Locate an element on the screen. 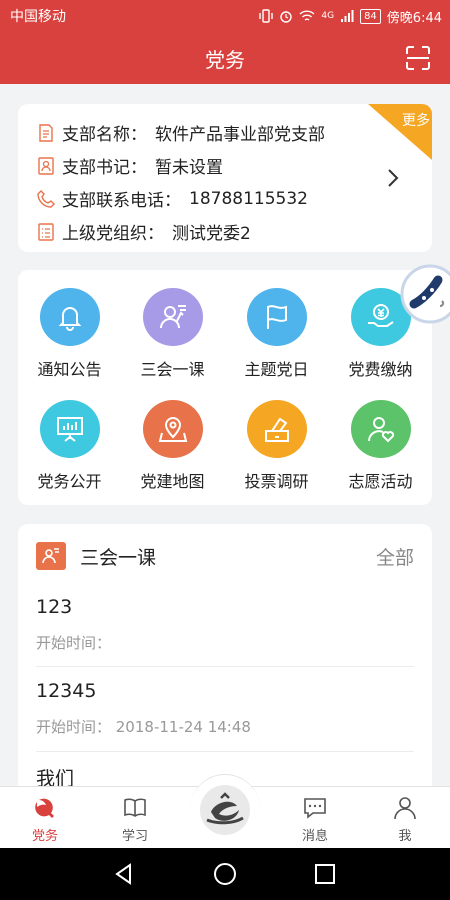 This screenshot has width=450, height=900. signal-icon is located at coordinates (347, 16).